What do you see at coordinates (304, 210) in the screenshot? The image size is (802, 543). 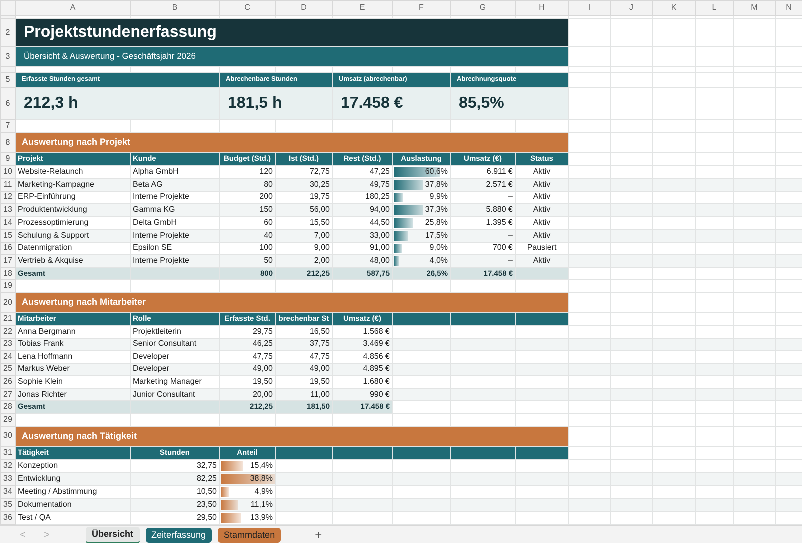 I see `table-cell: 56,00` at bounding box center [304, 210].